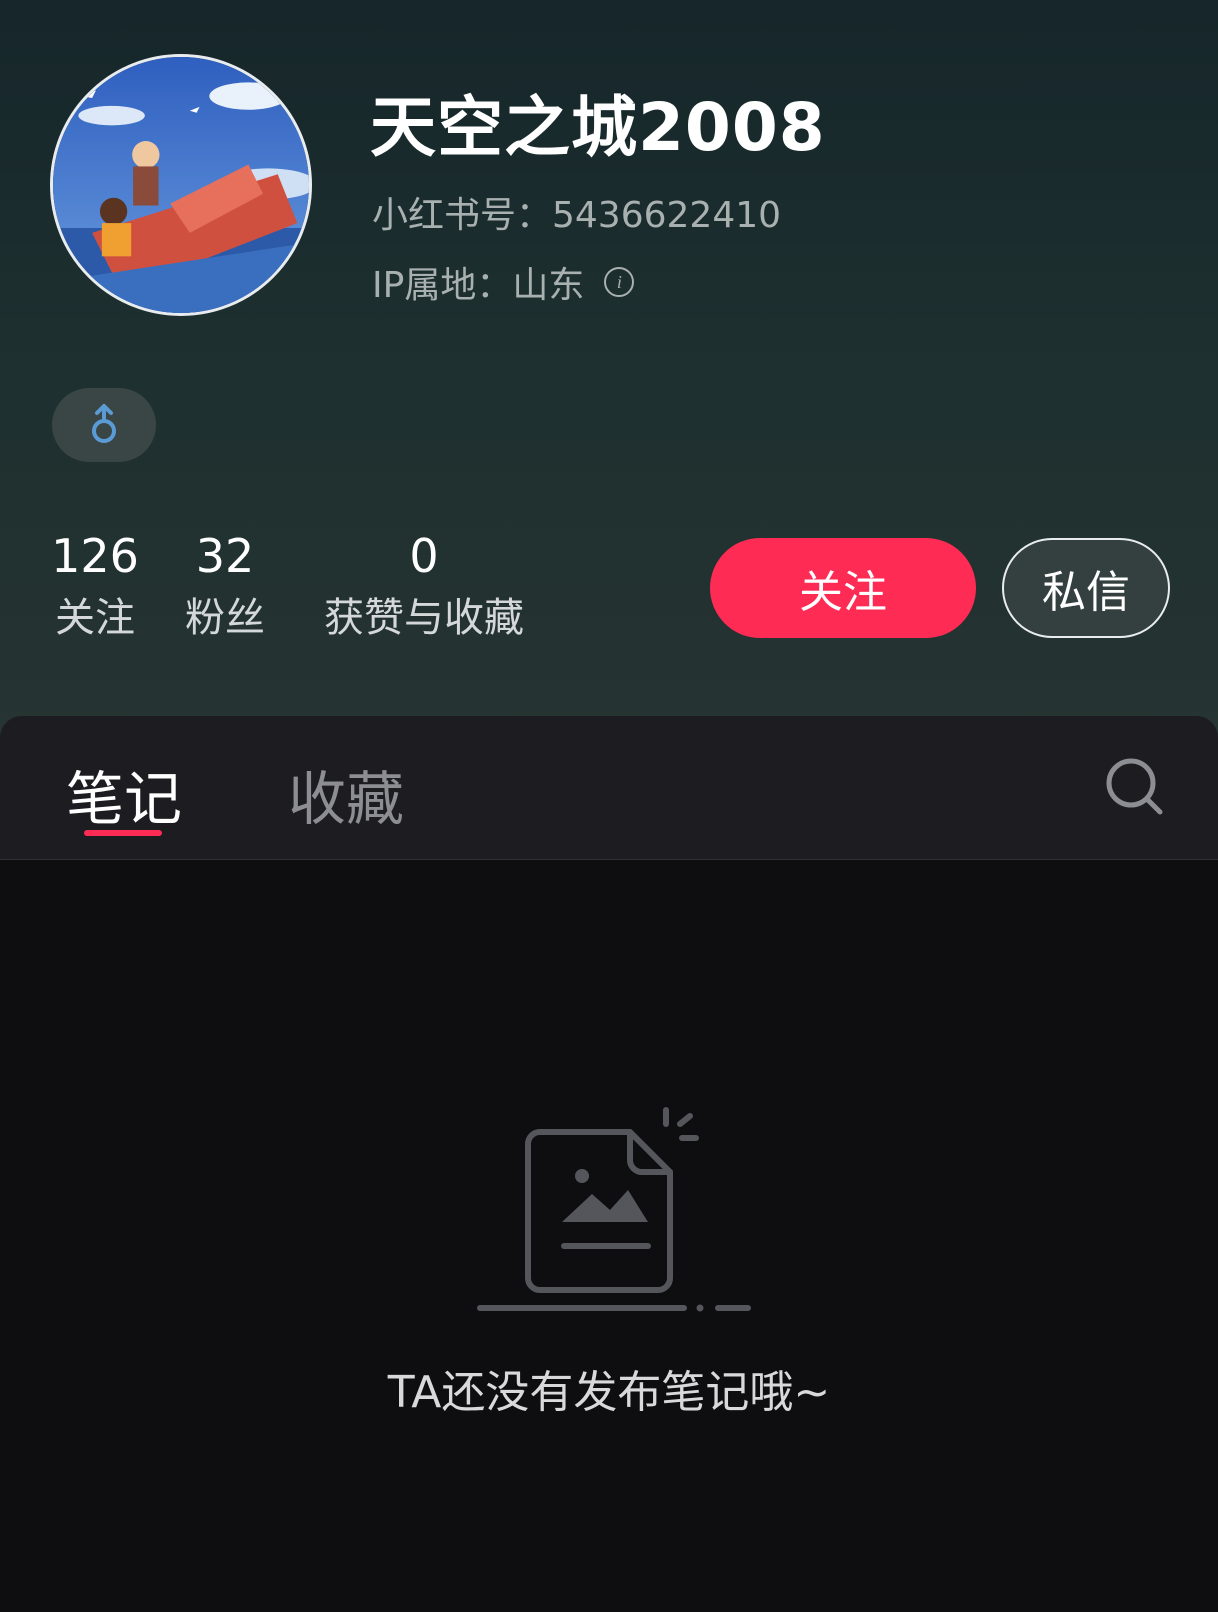 Image resolution: width=1218 pixels, height=1612 pixels. What do you see at coordinates (124, 794) in the screenshot?
I see `tab-notes: 笔记` at bounding box center [124, 794].